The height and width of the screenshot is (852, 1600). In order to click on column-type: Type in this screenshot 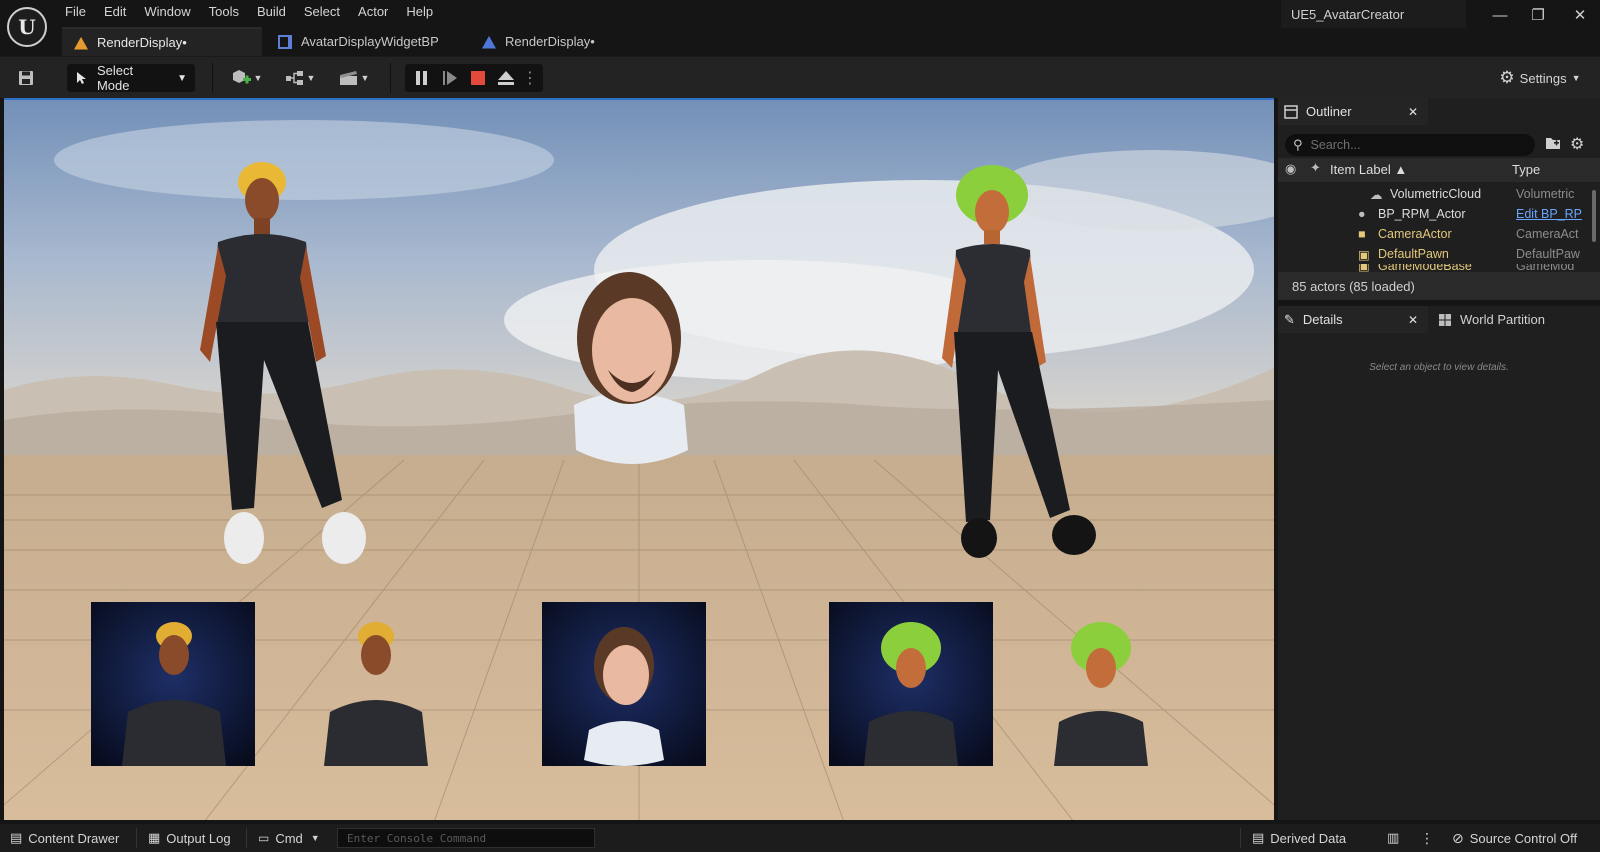, I will do `click(1526, 169)`.